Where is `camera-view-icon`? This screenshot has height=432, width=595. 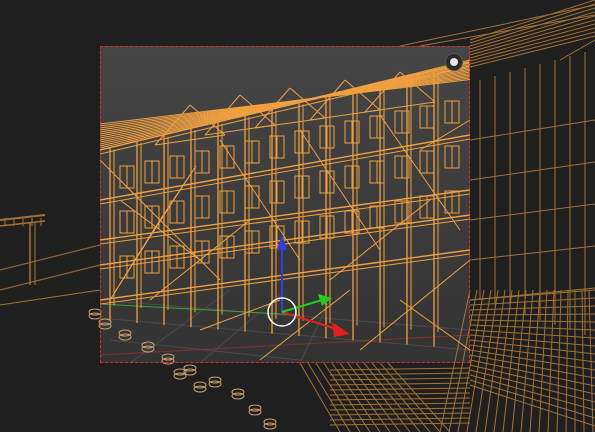
camera-view-icon is located at coordinates (454, 62).